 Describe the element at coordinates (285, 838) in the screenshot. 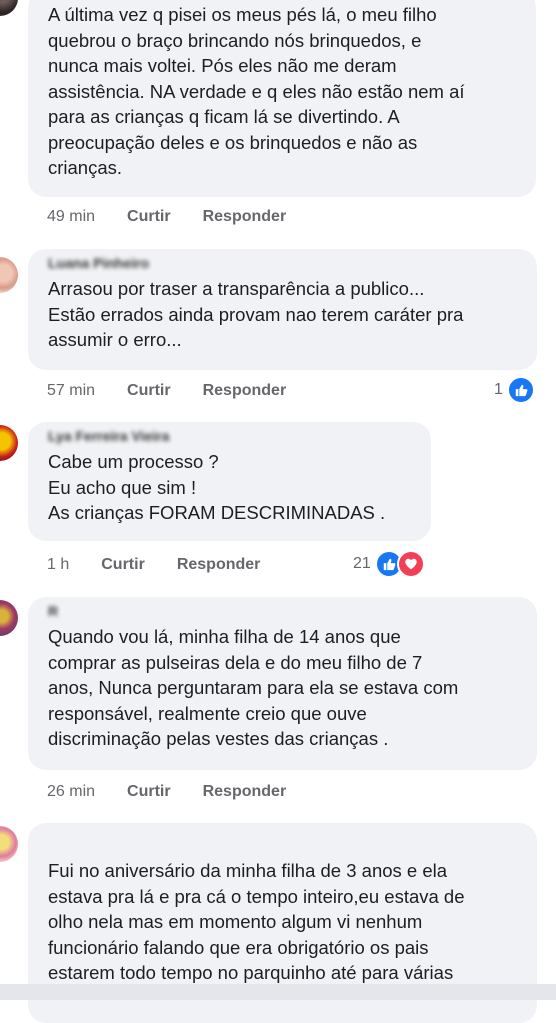

I see `comment-author` at that location.